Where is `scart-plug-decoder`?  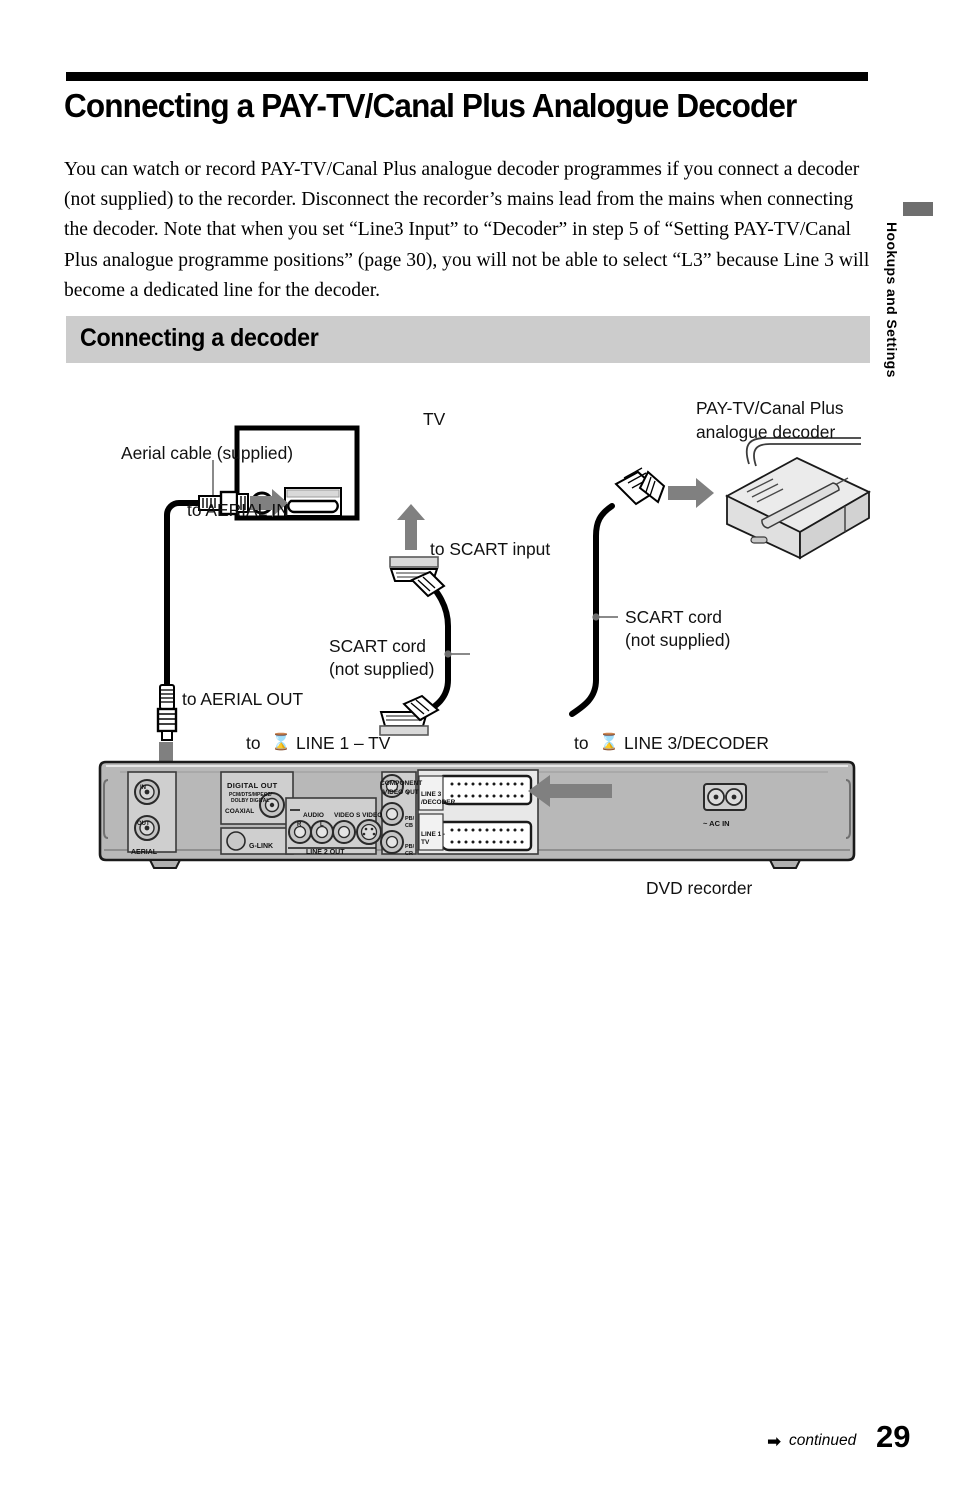 scart-plug-decoder is located at coordinates (640, 486).